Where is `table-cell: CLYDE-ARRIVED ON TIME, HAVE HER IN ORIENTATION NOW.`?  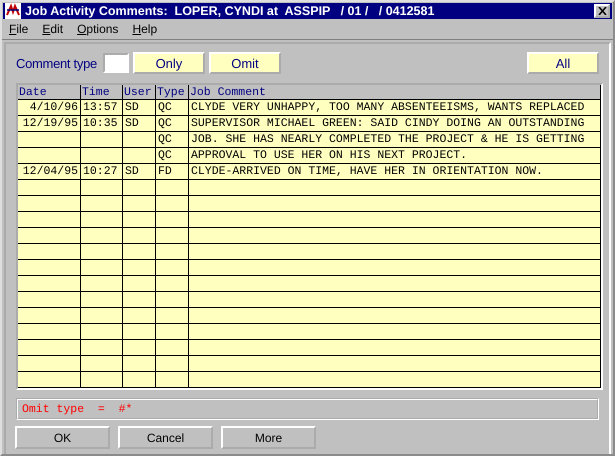 table-cell: CLYDE-ARRIVED ON TIME, HAVE HER IN ORIENTATION NOW. is located at coordinates (395, 172).